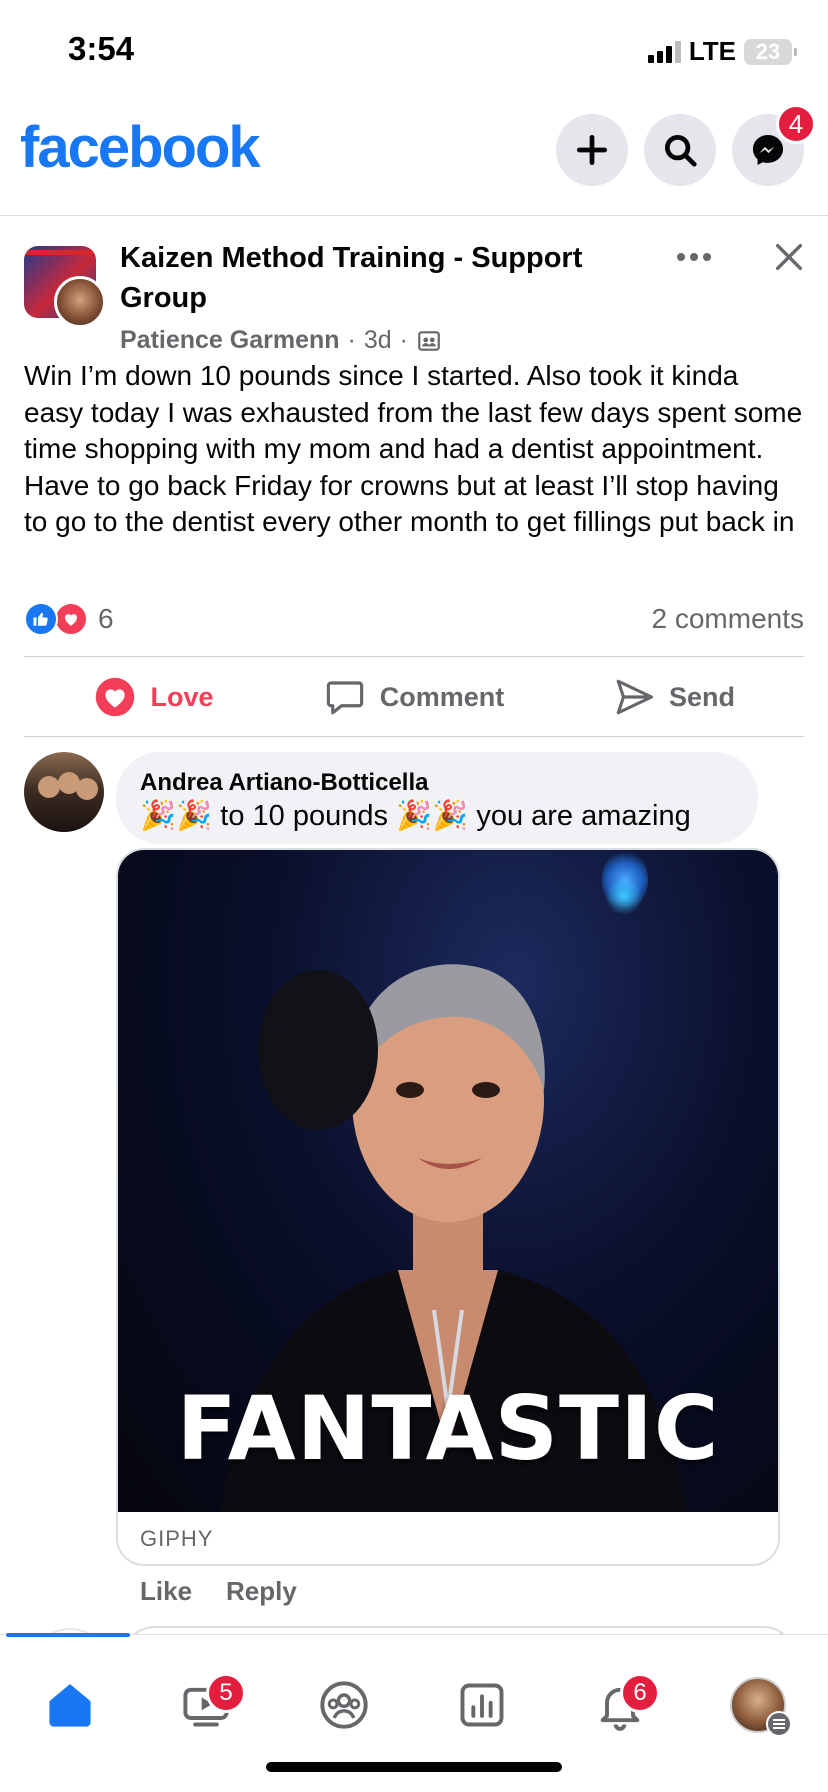  What do you see at coordinates (414, 158) in the screenshot?
I see `app-header: facebook 4` at bounding box center [414, 158].